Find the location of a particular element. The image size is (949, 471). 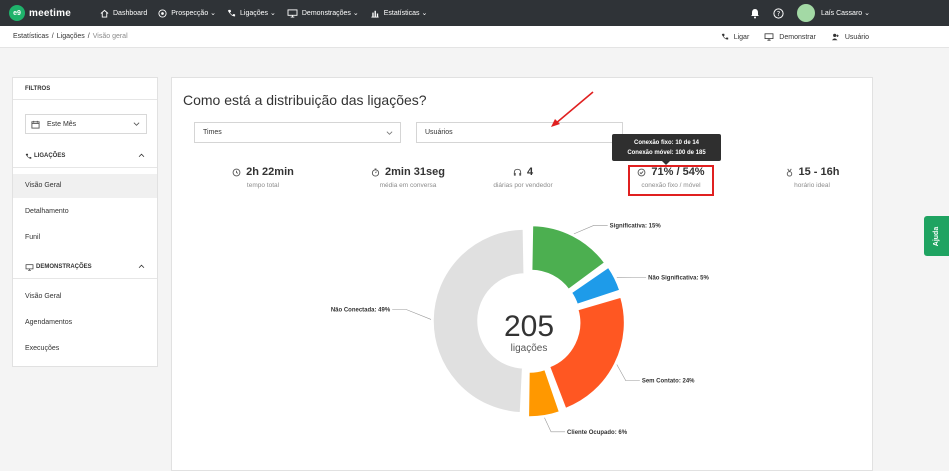

sidebar-item-detalhamento: Detalhamento is located at coordinates (85, 212).